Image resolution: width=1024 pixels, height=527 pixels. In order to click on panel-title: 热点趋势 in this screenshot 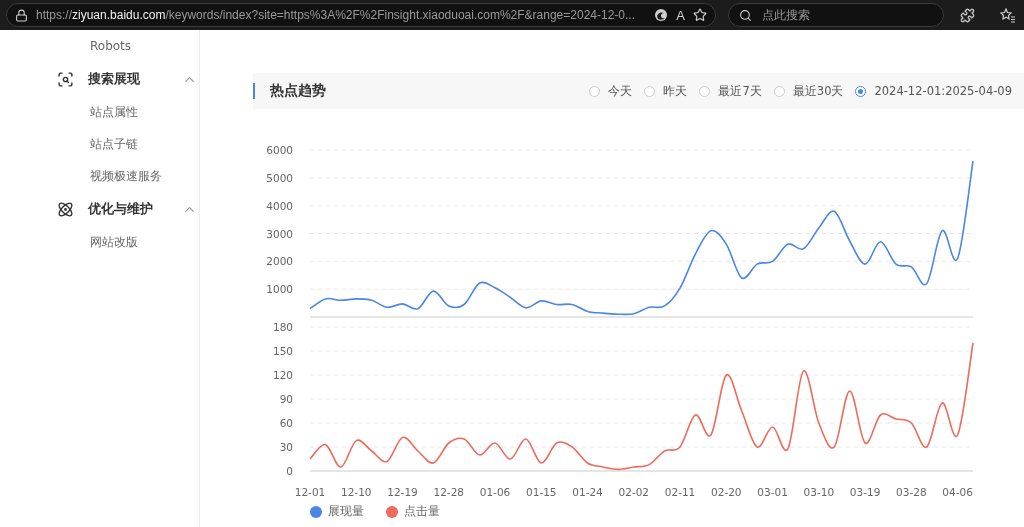, I will do `click(298, 91)`.